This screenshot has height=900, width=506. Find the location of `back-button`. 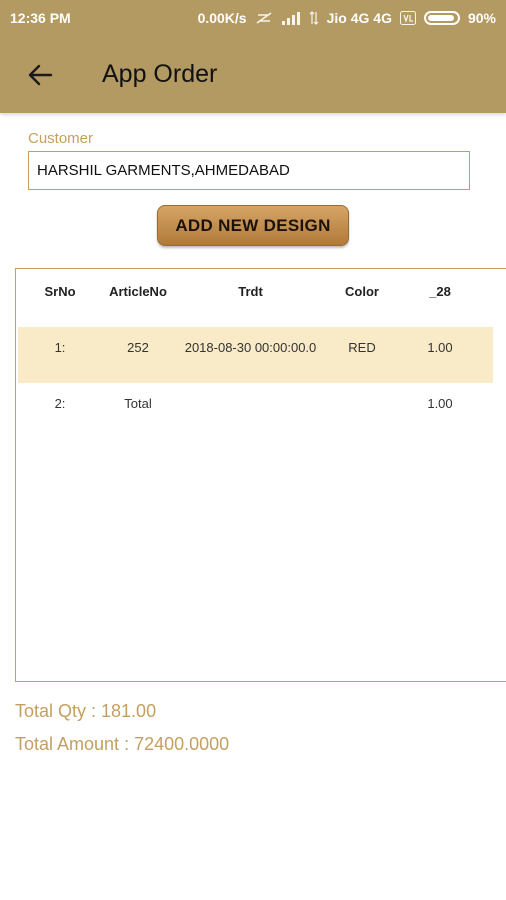

back-button is located at coordinates (40, 75).